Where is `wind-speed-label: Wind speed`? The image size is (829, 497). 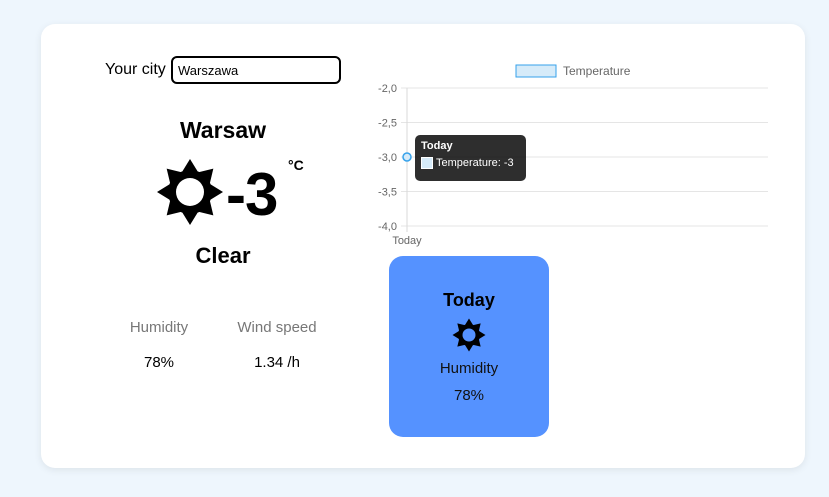 wind-speed-label: Wind speed is located at coordinates (277, 327).